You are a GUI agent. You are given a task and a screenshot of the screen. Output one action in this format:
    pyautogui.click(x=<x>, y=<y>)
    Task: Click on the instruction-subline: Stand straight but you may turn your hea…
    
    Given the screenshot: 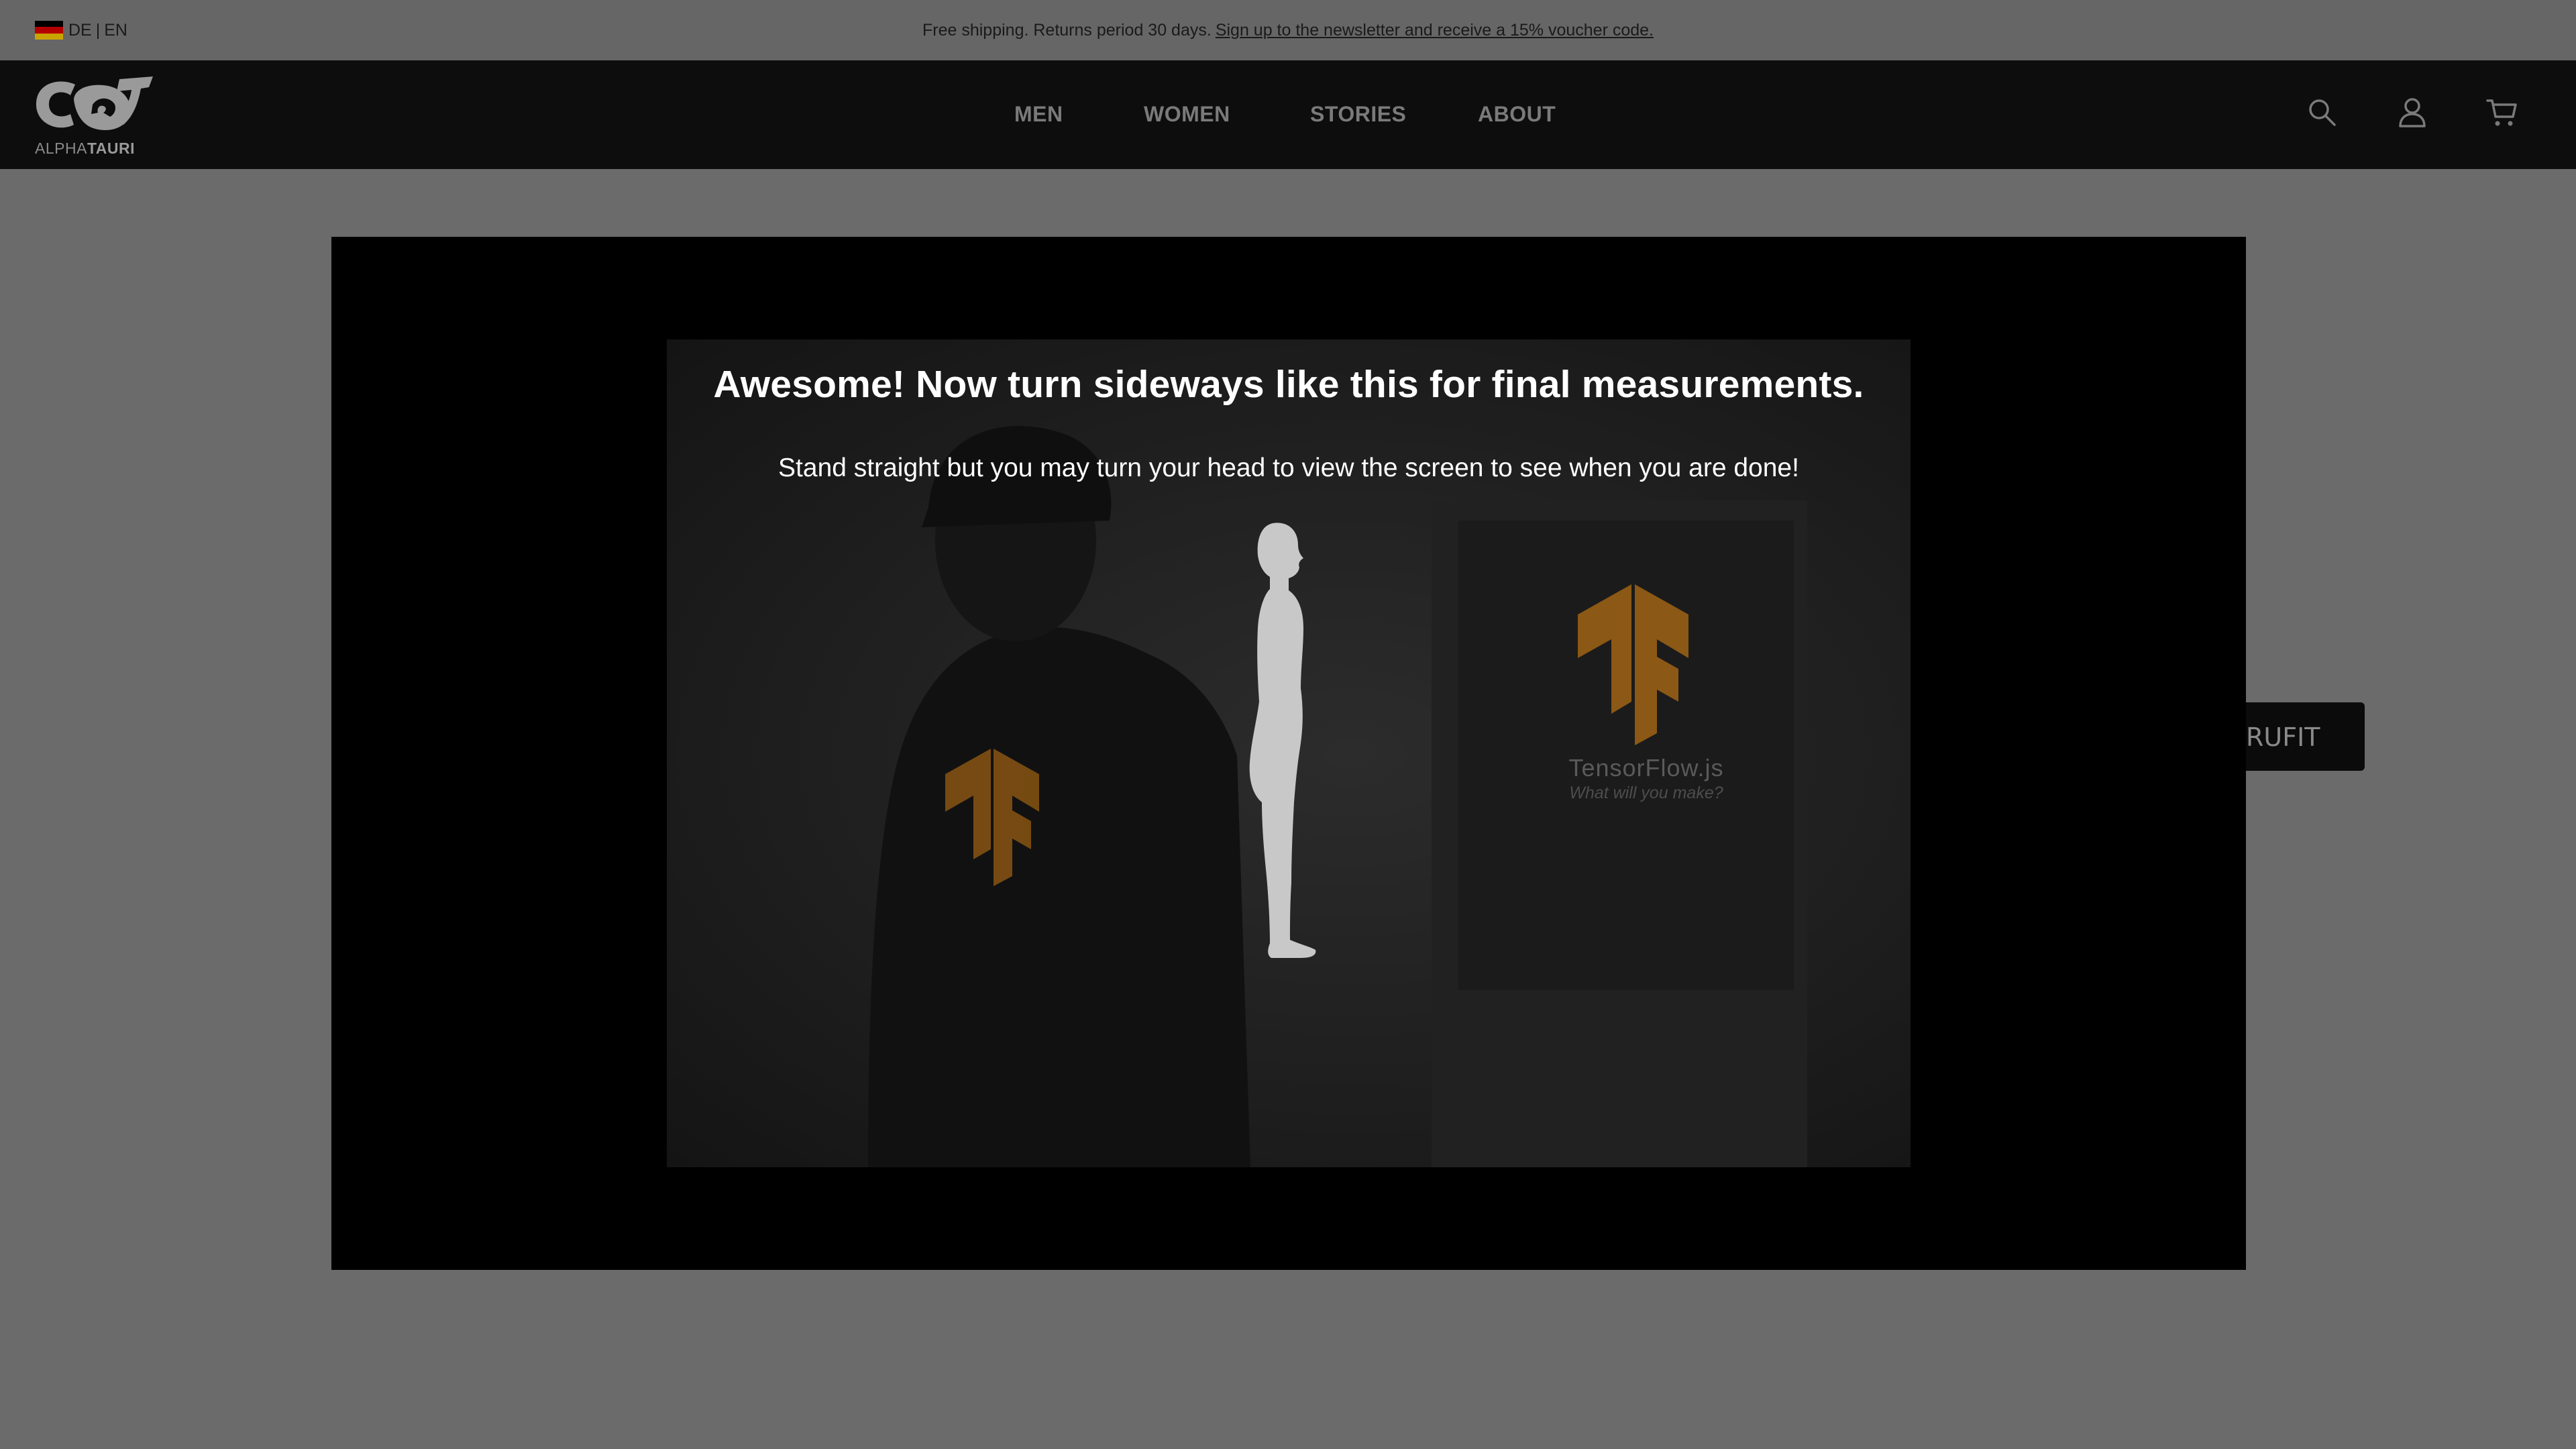 What is the action you would take?
    pyautogui.click(x=1288, y=467)
    